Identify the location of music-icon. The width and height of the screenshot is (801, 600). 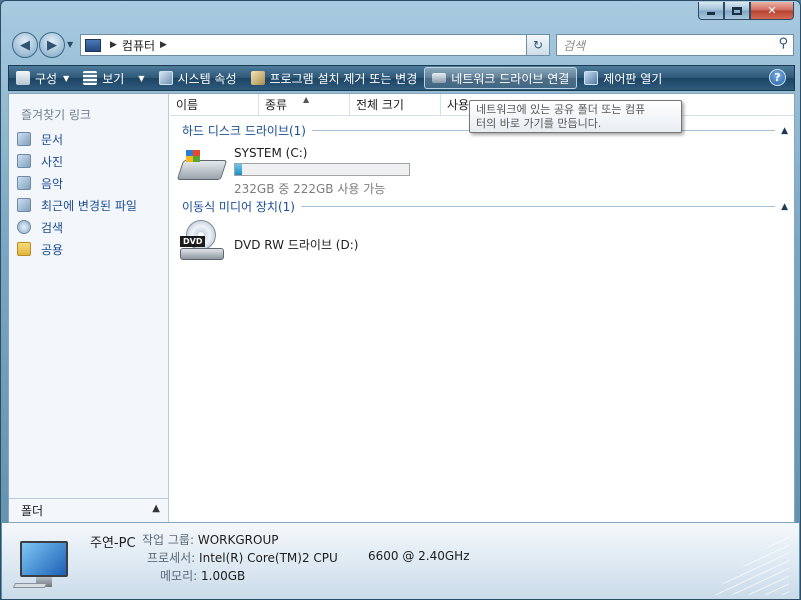
(24, 183).